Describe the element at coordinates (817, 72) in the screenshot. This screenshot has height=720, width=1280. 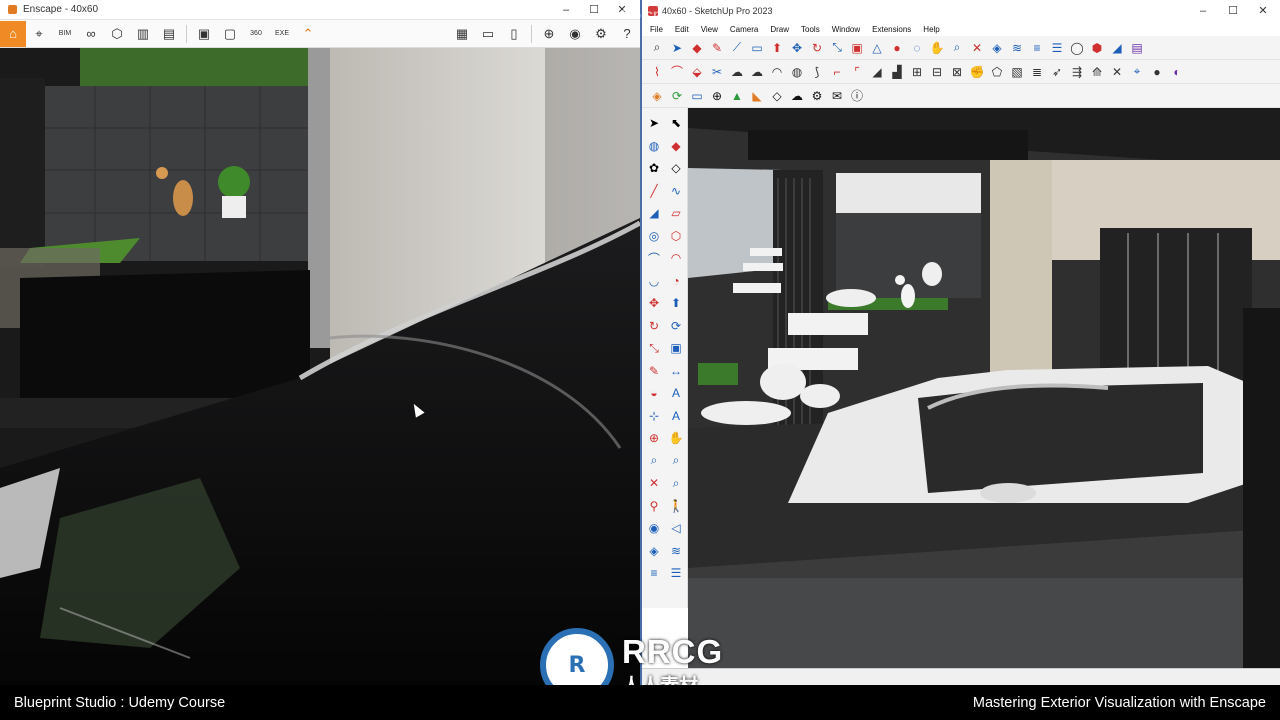
I see `bend-icon: ⟆` at that location.